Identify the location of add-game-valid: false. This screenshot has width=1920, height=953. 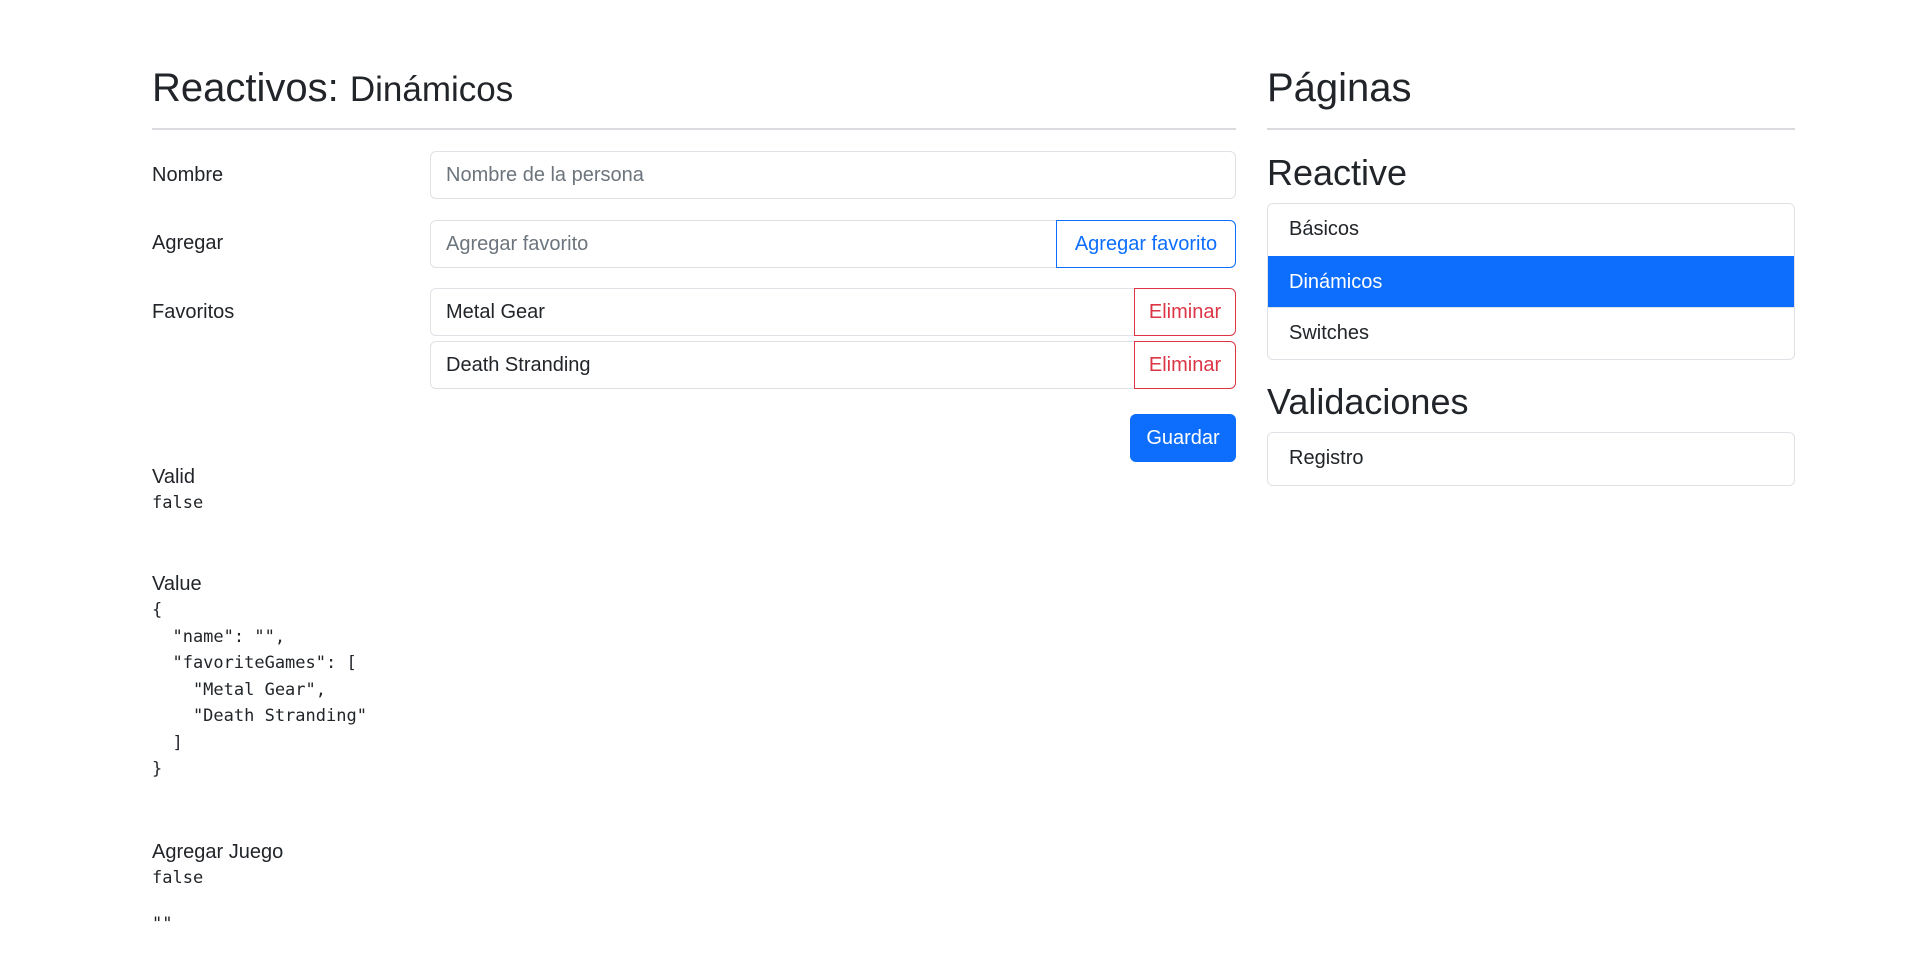
(178, 878).